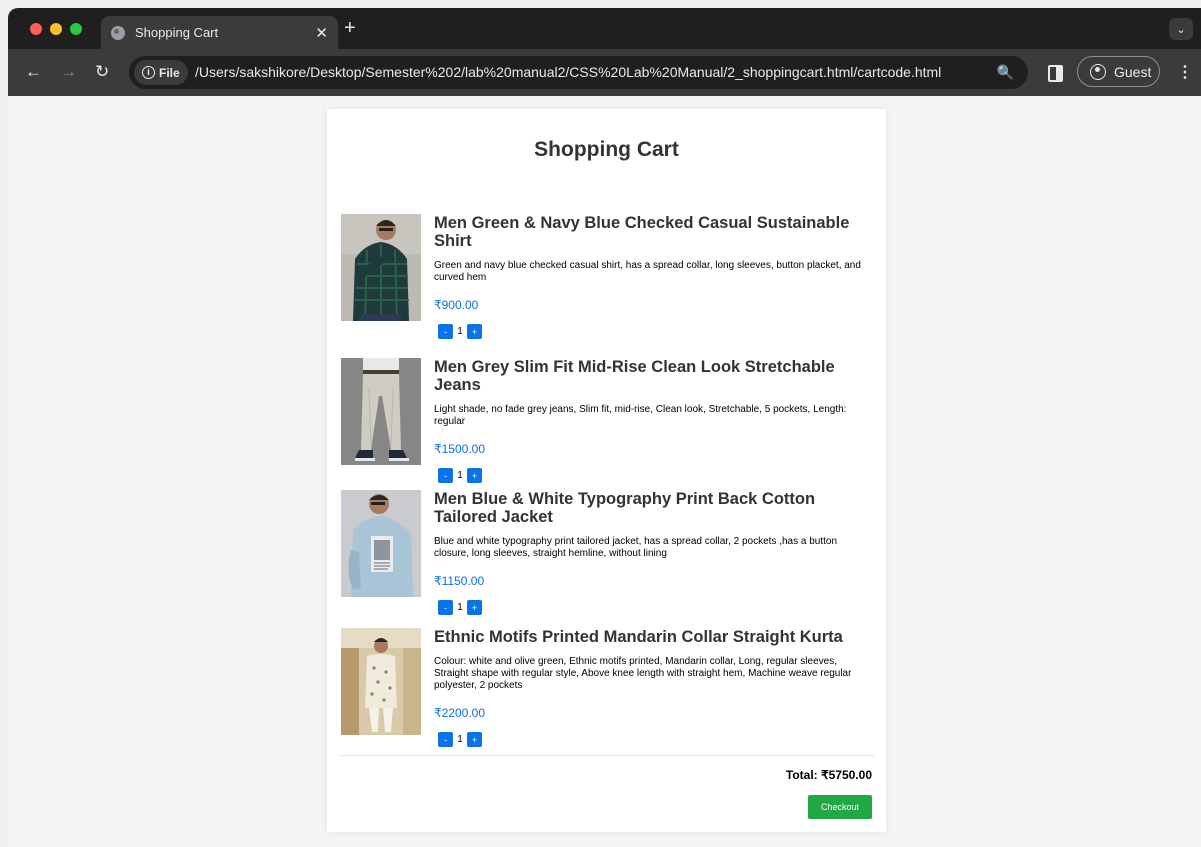  I want to click on forward-button: →, so click(68, 72).